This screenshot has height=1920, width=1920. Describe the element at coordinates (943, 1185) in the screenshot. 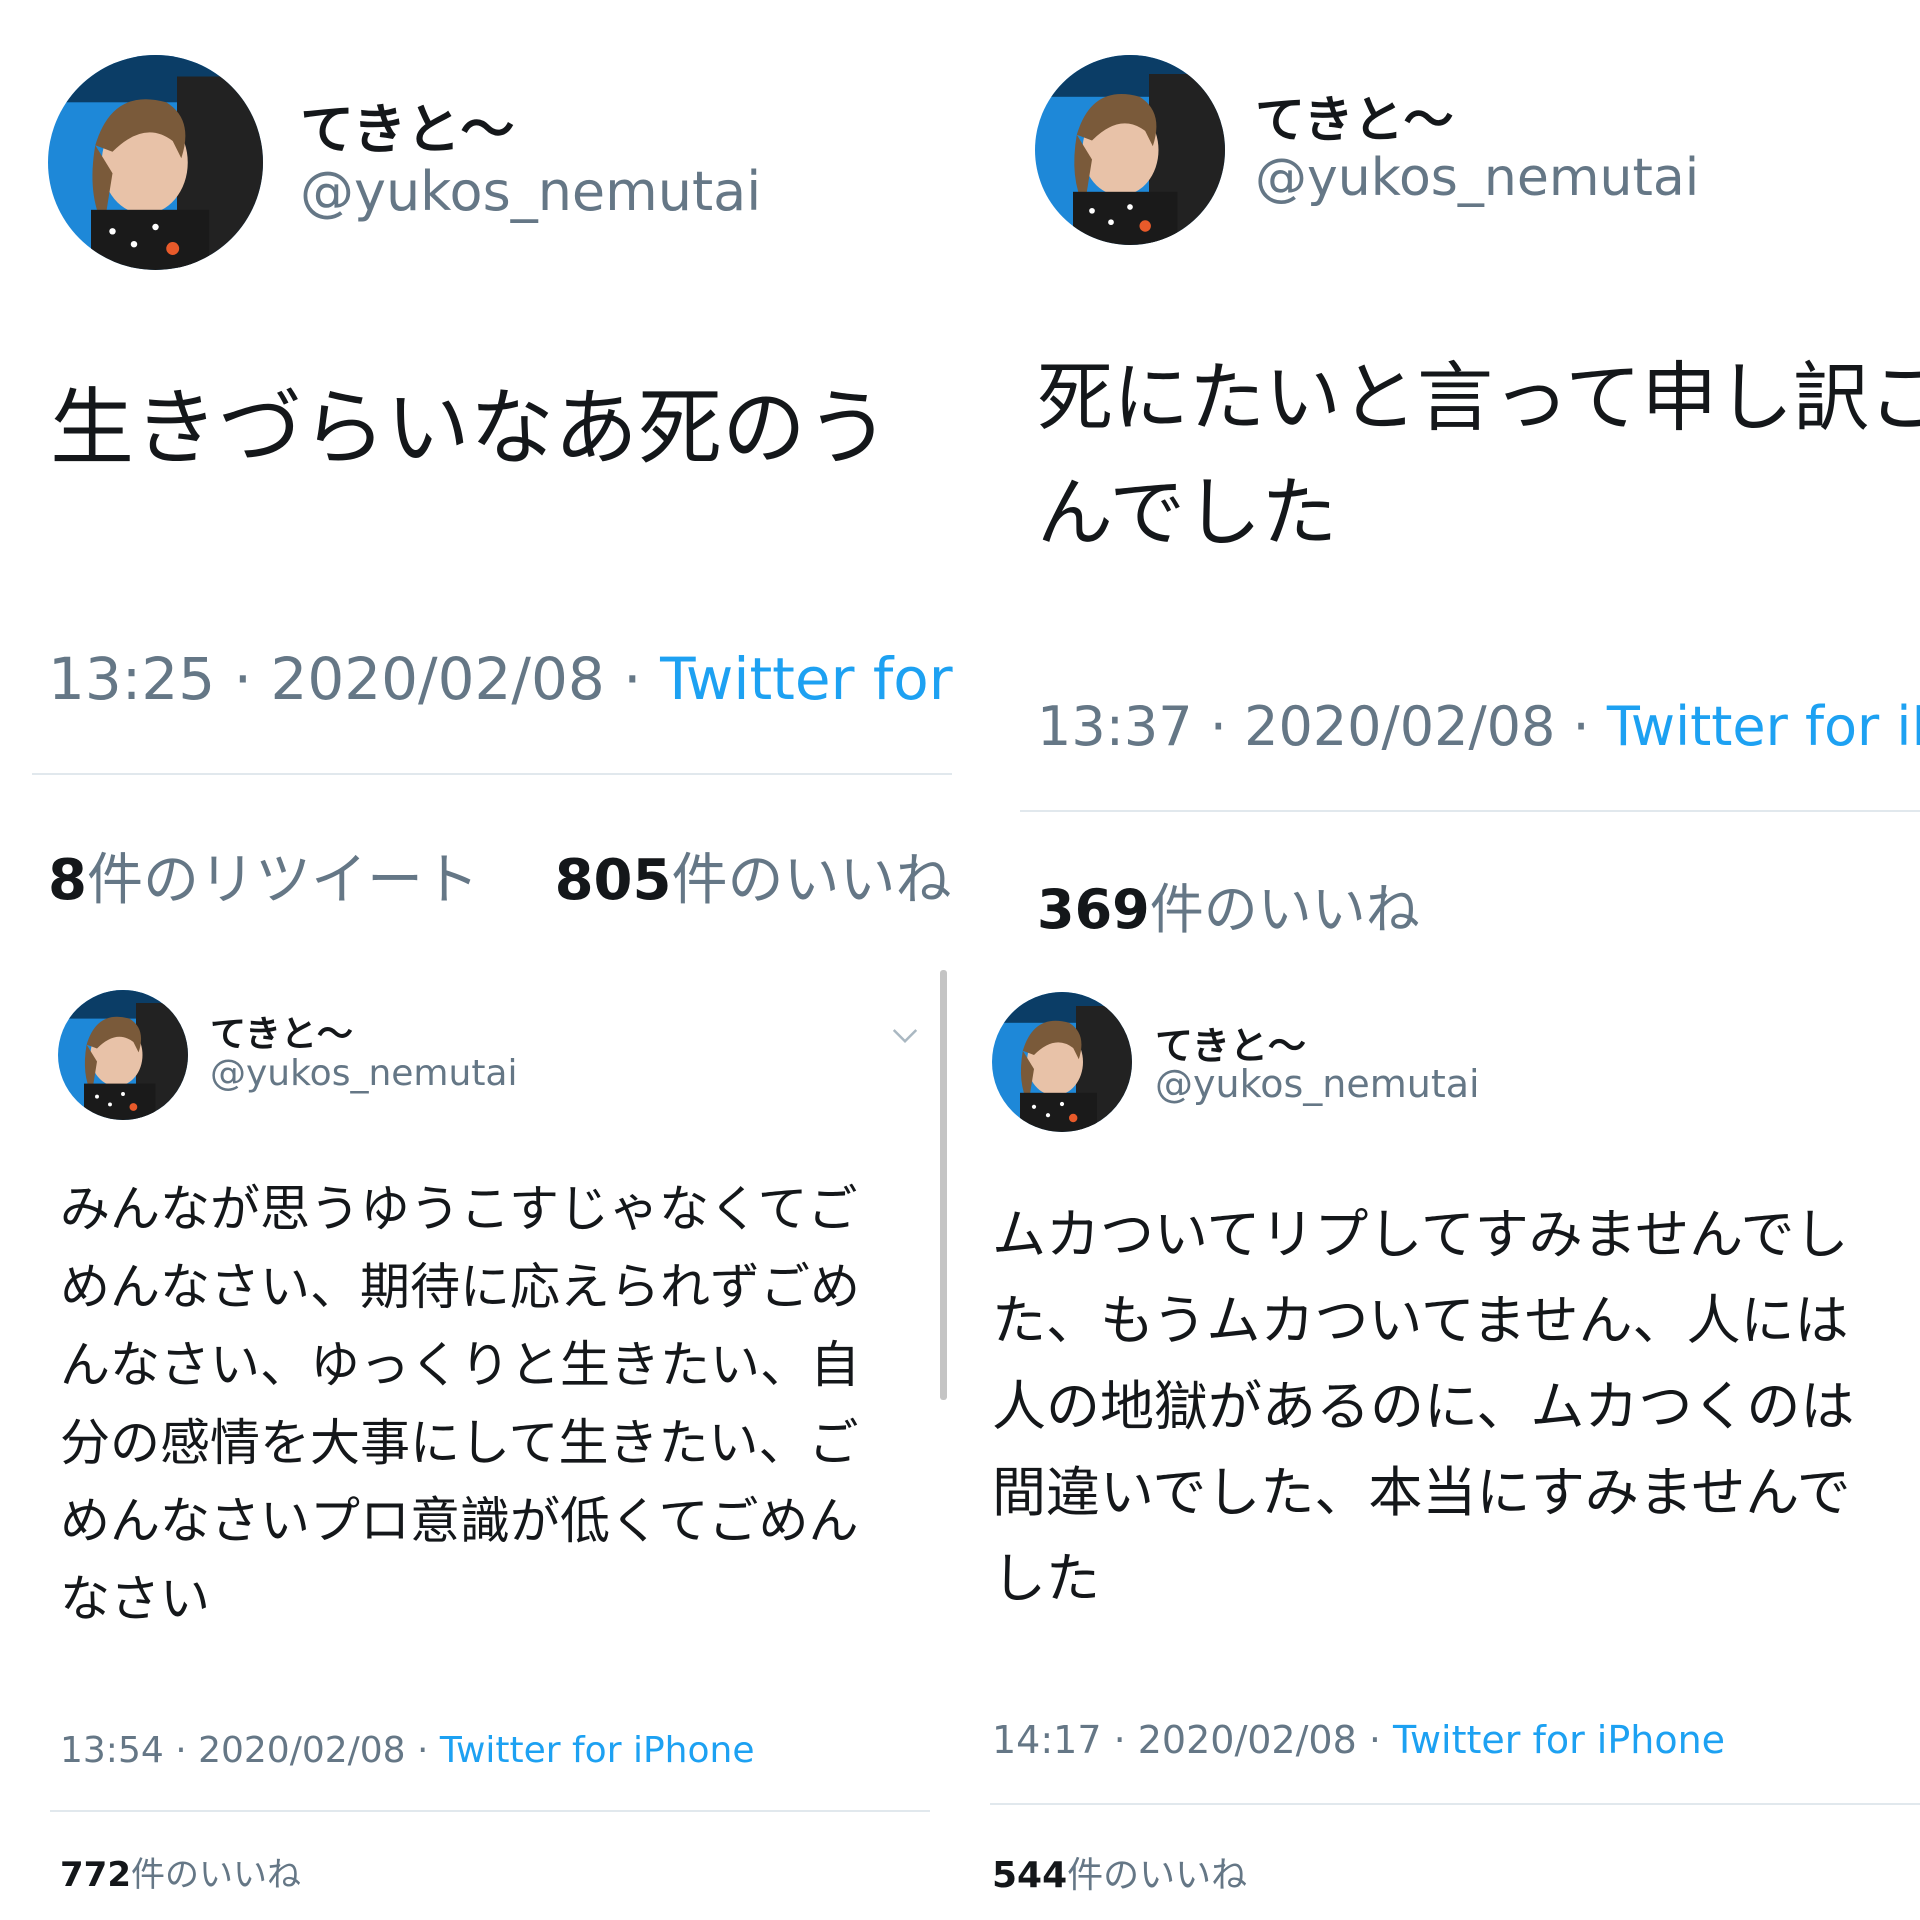

I see `scrollbar` at that location.